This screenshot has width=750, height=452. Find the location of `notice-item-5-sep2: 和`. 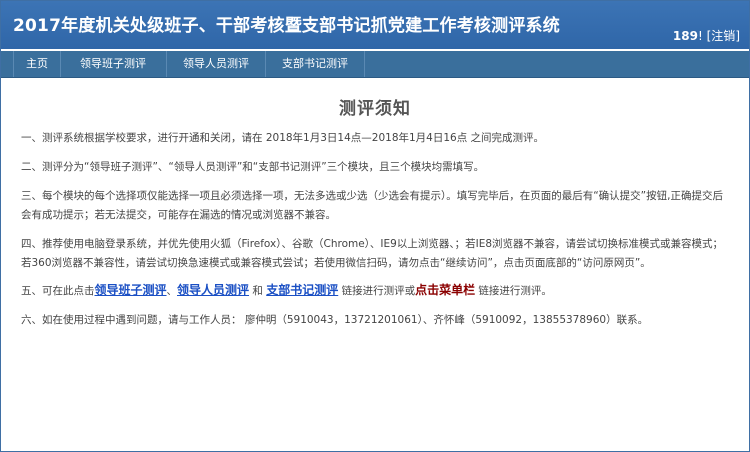

notice-item-5-sep2: 和 is located at coordinates (258, 291).